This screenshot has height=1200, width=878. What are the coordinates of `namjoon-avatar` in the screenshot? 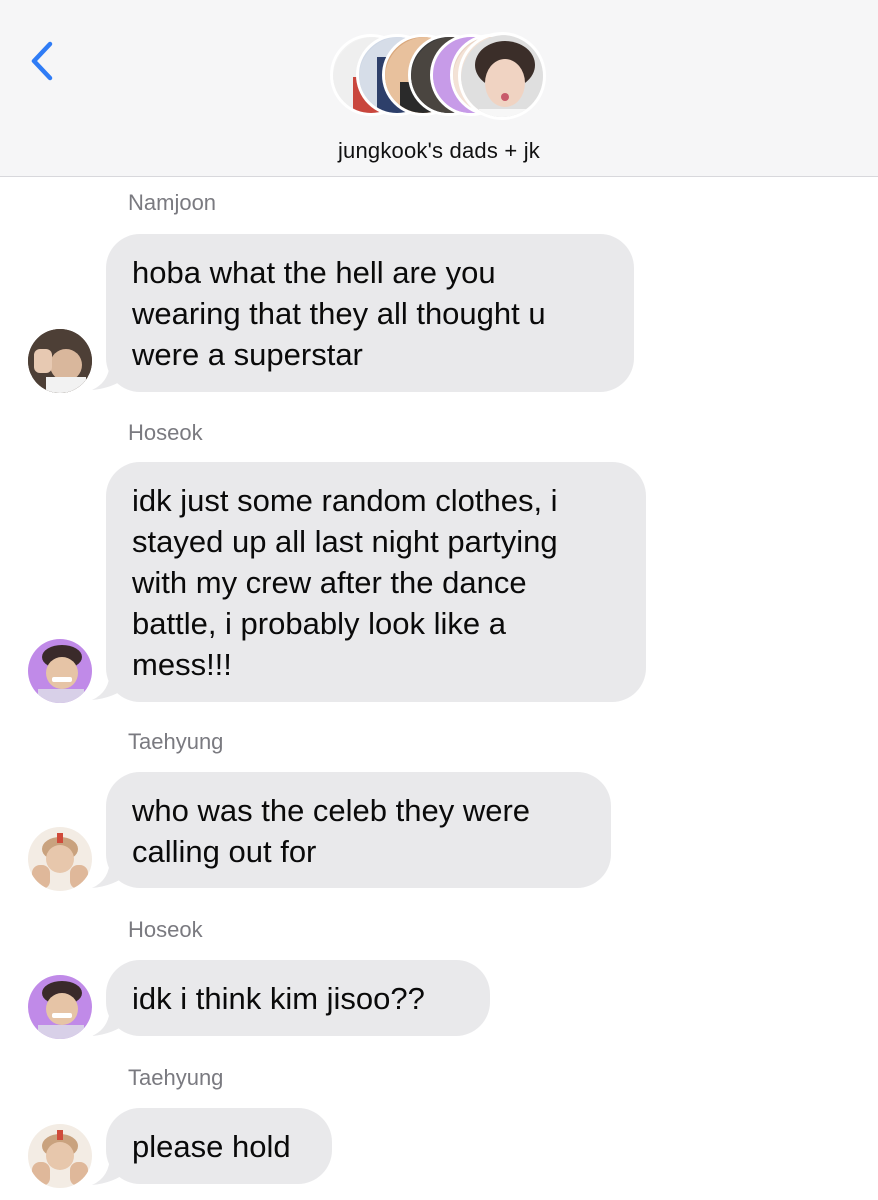 It's located at (60, 361).